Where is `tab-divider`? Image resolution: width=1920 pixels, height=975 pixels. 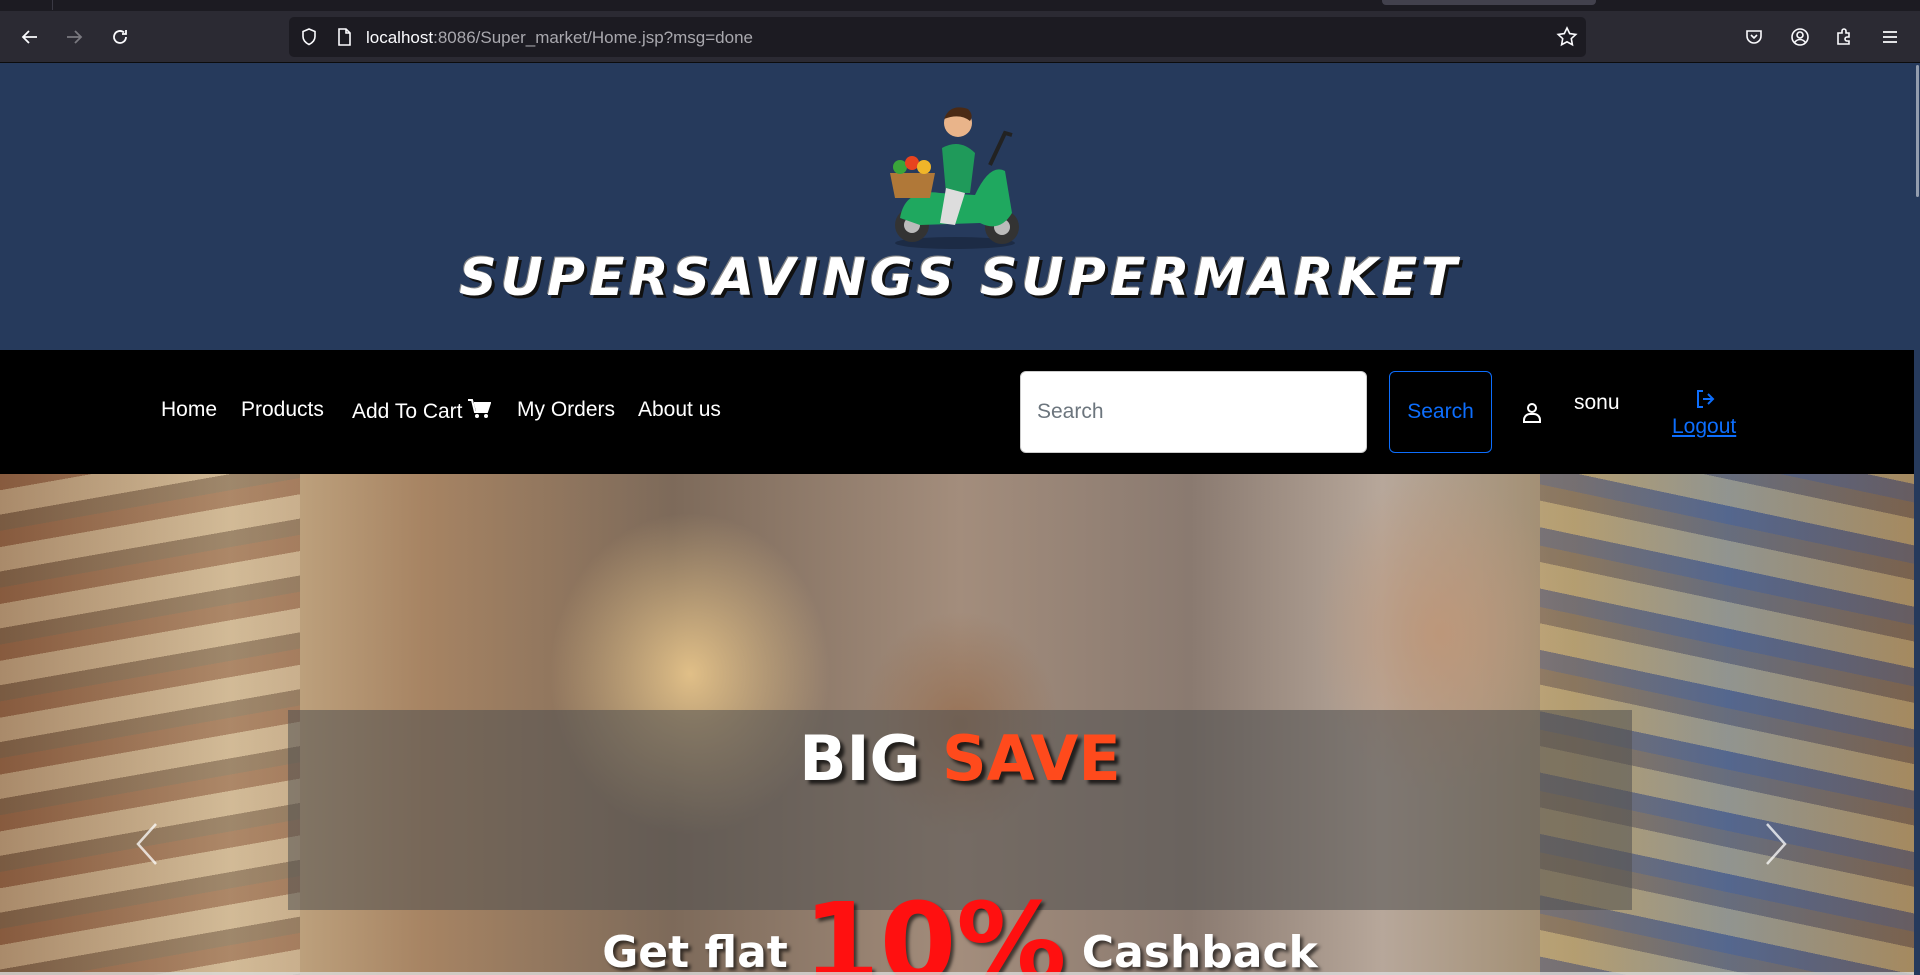
tab-divider is located at coordinates (52, 5).